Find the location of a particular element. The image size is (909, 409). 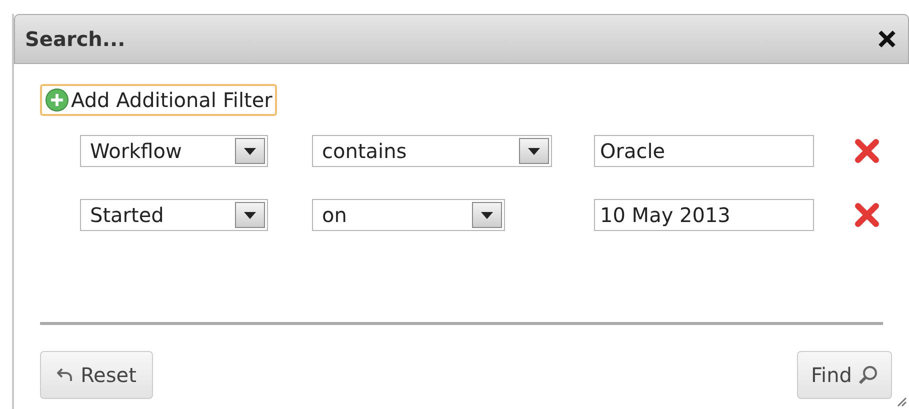

dropdown: Workflow is located at coordinates (174, 151).